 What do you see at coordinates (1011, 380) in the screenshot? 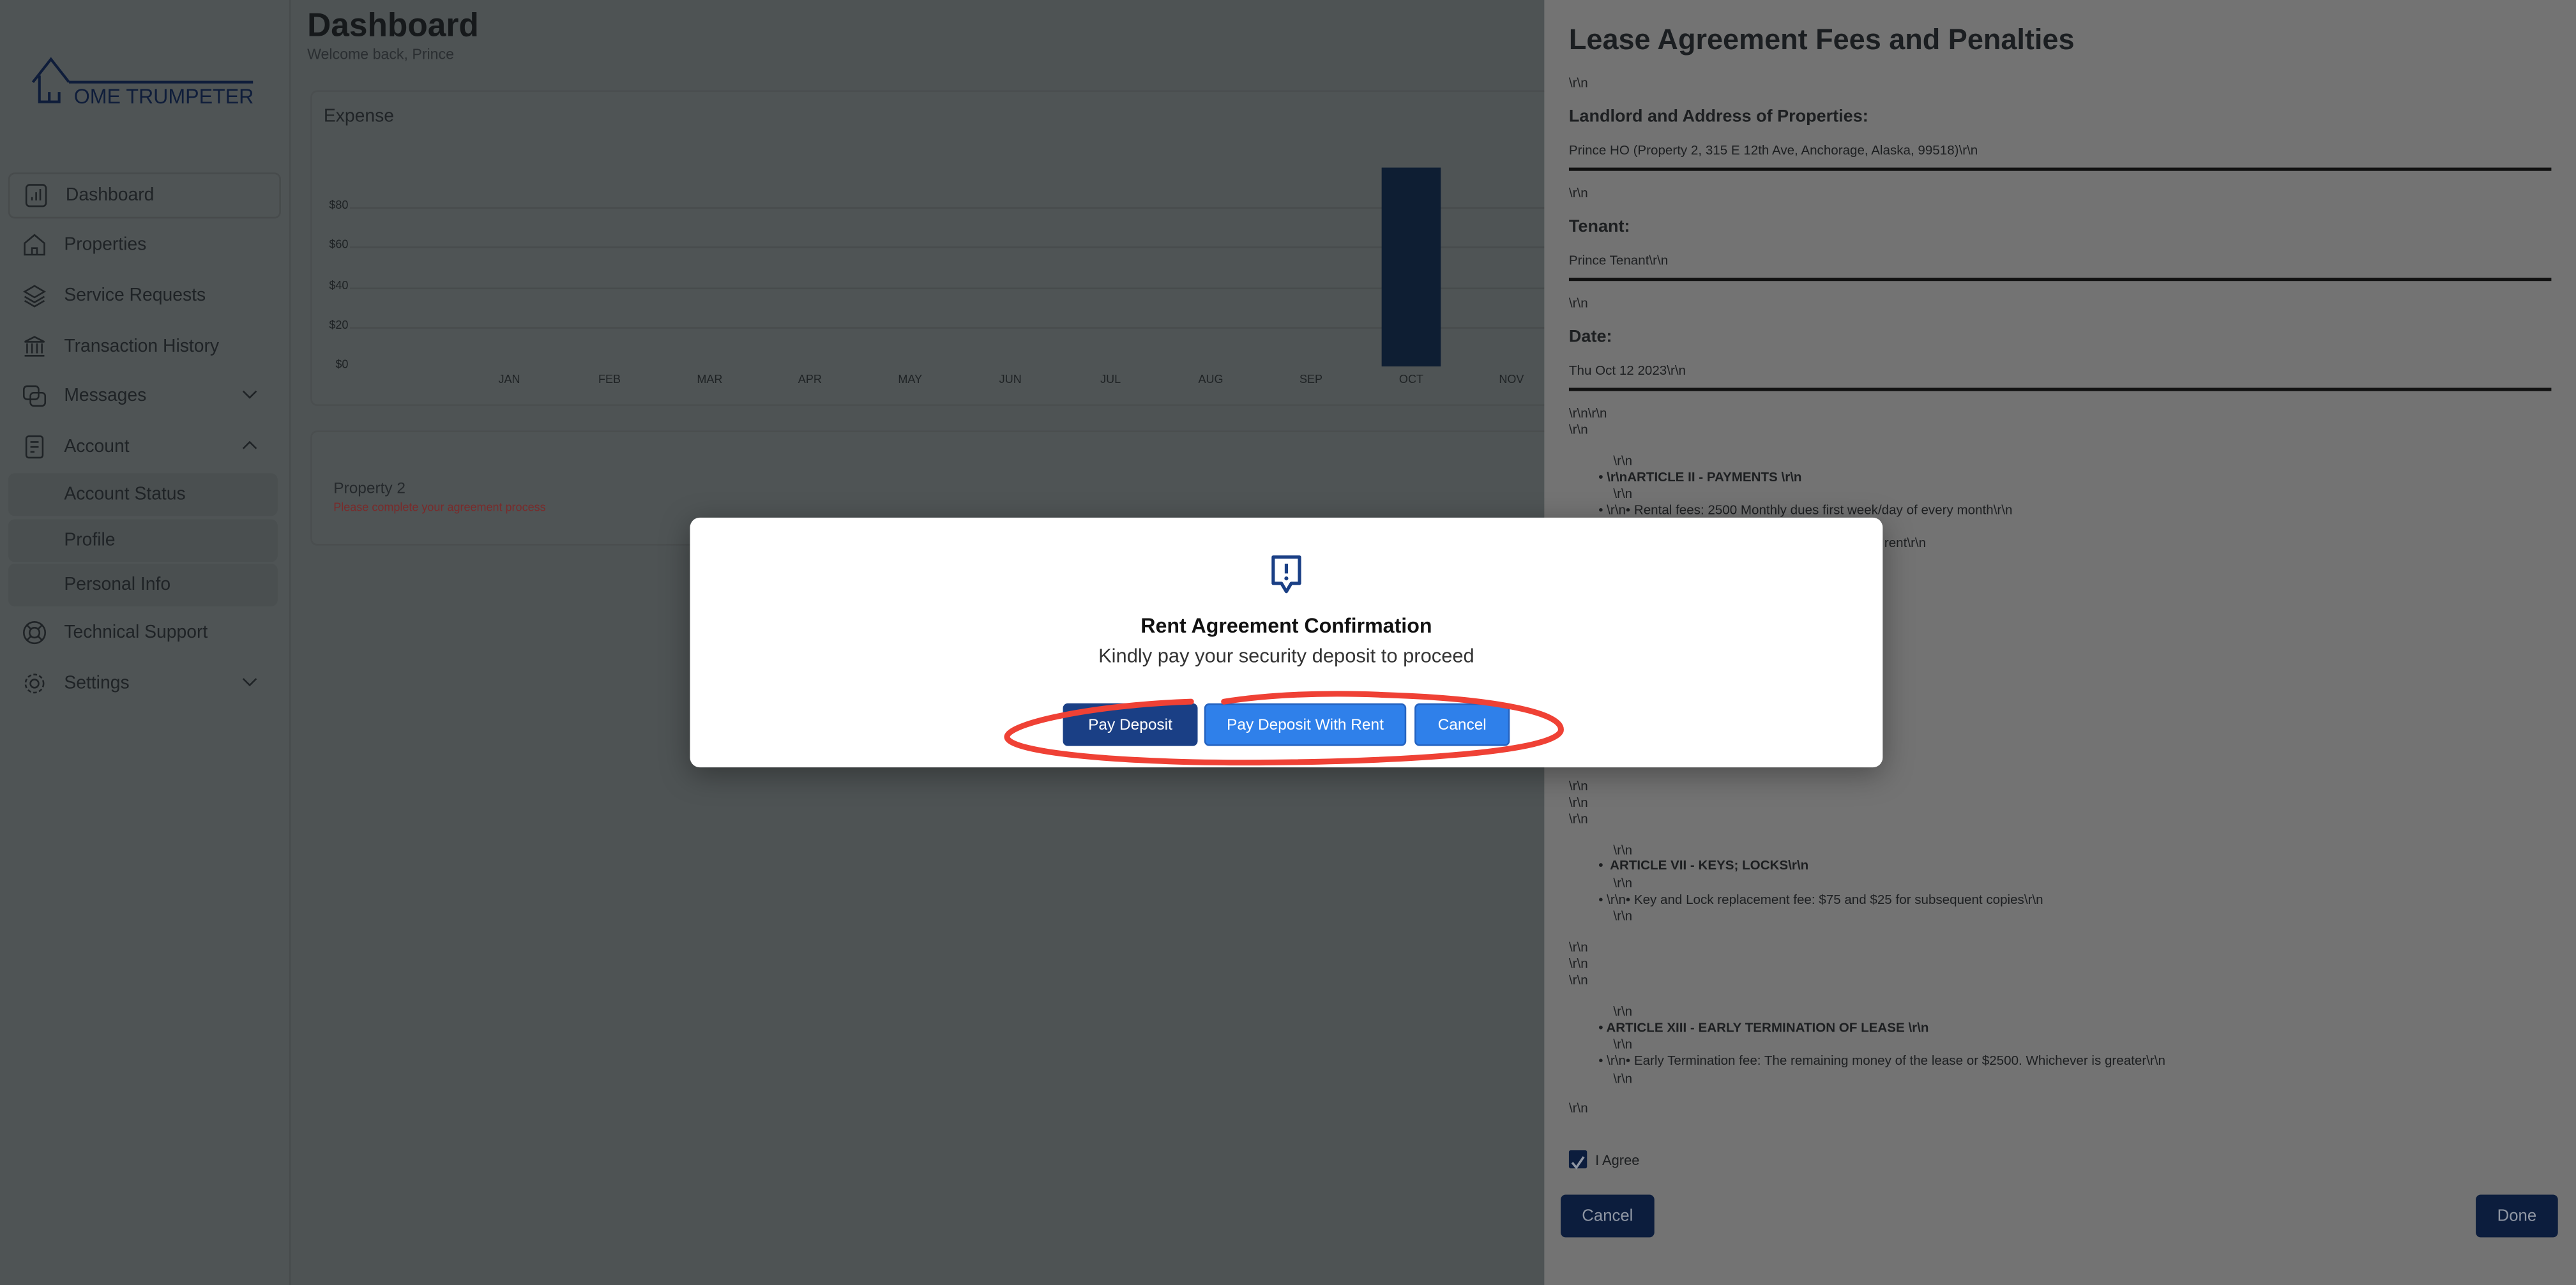
I see `x-tick-label: JUN` at bounding box center [1011, 380].